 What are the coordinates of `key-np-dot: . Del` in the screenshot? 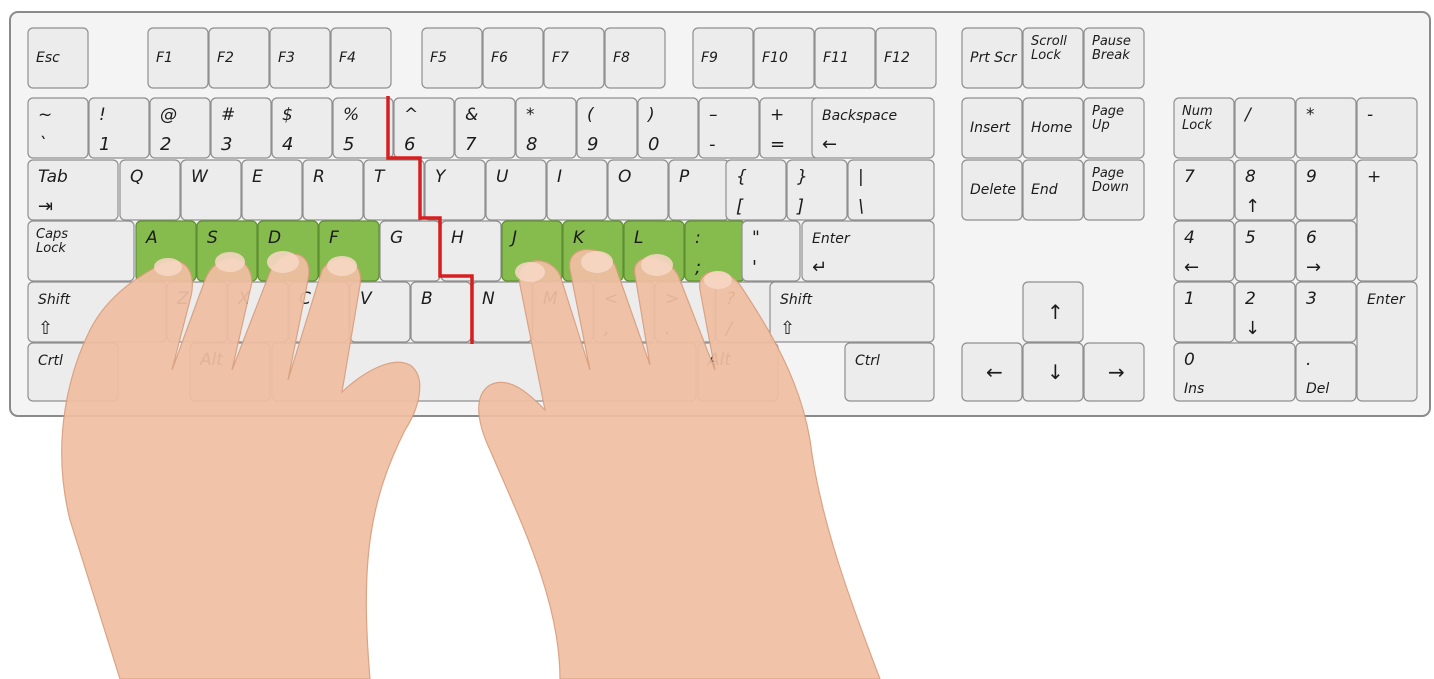 It's located at (1326, 372).